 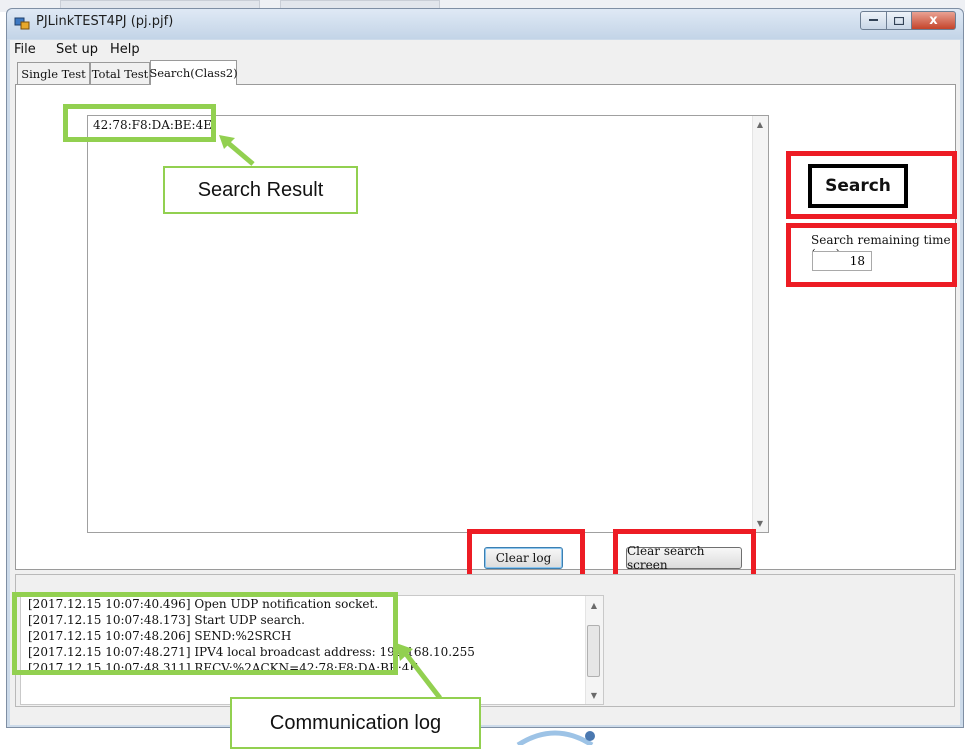 I want to click on menu-help: Help, so click(x=125, y=49).